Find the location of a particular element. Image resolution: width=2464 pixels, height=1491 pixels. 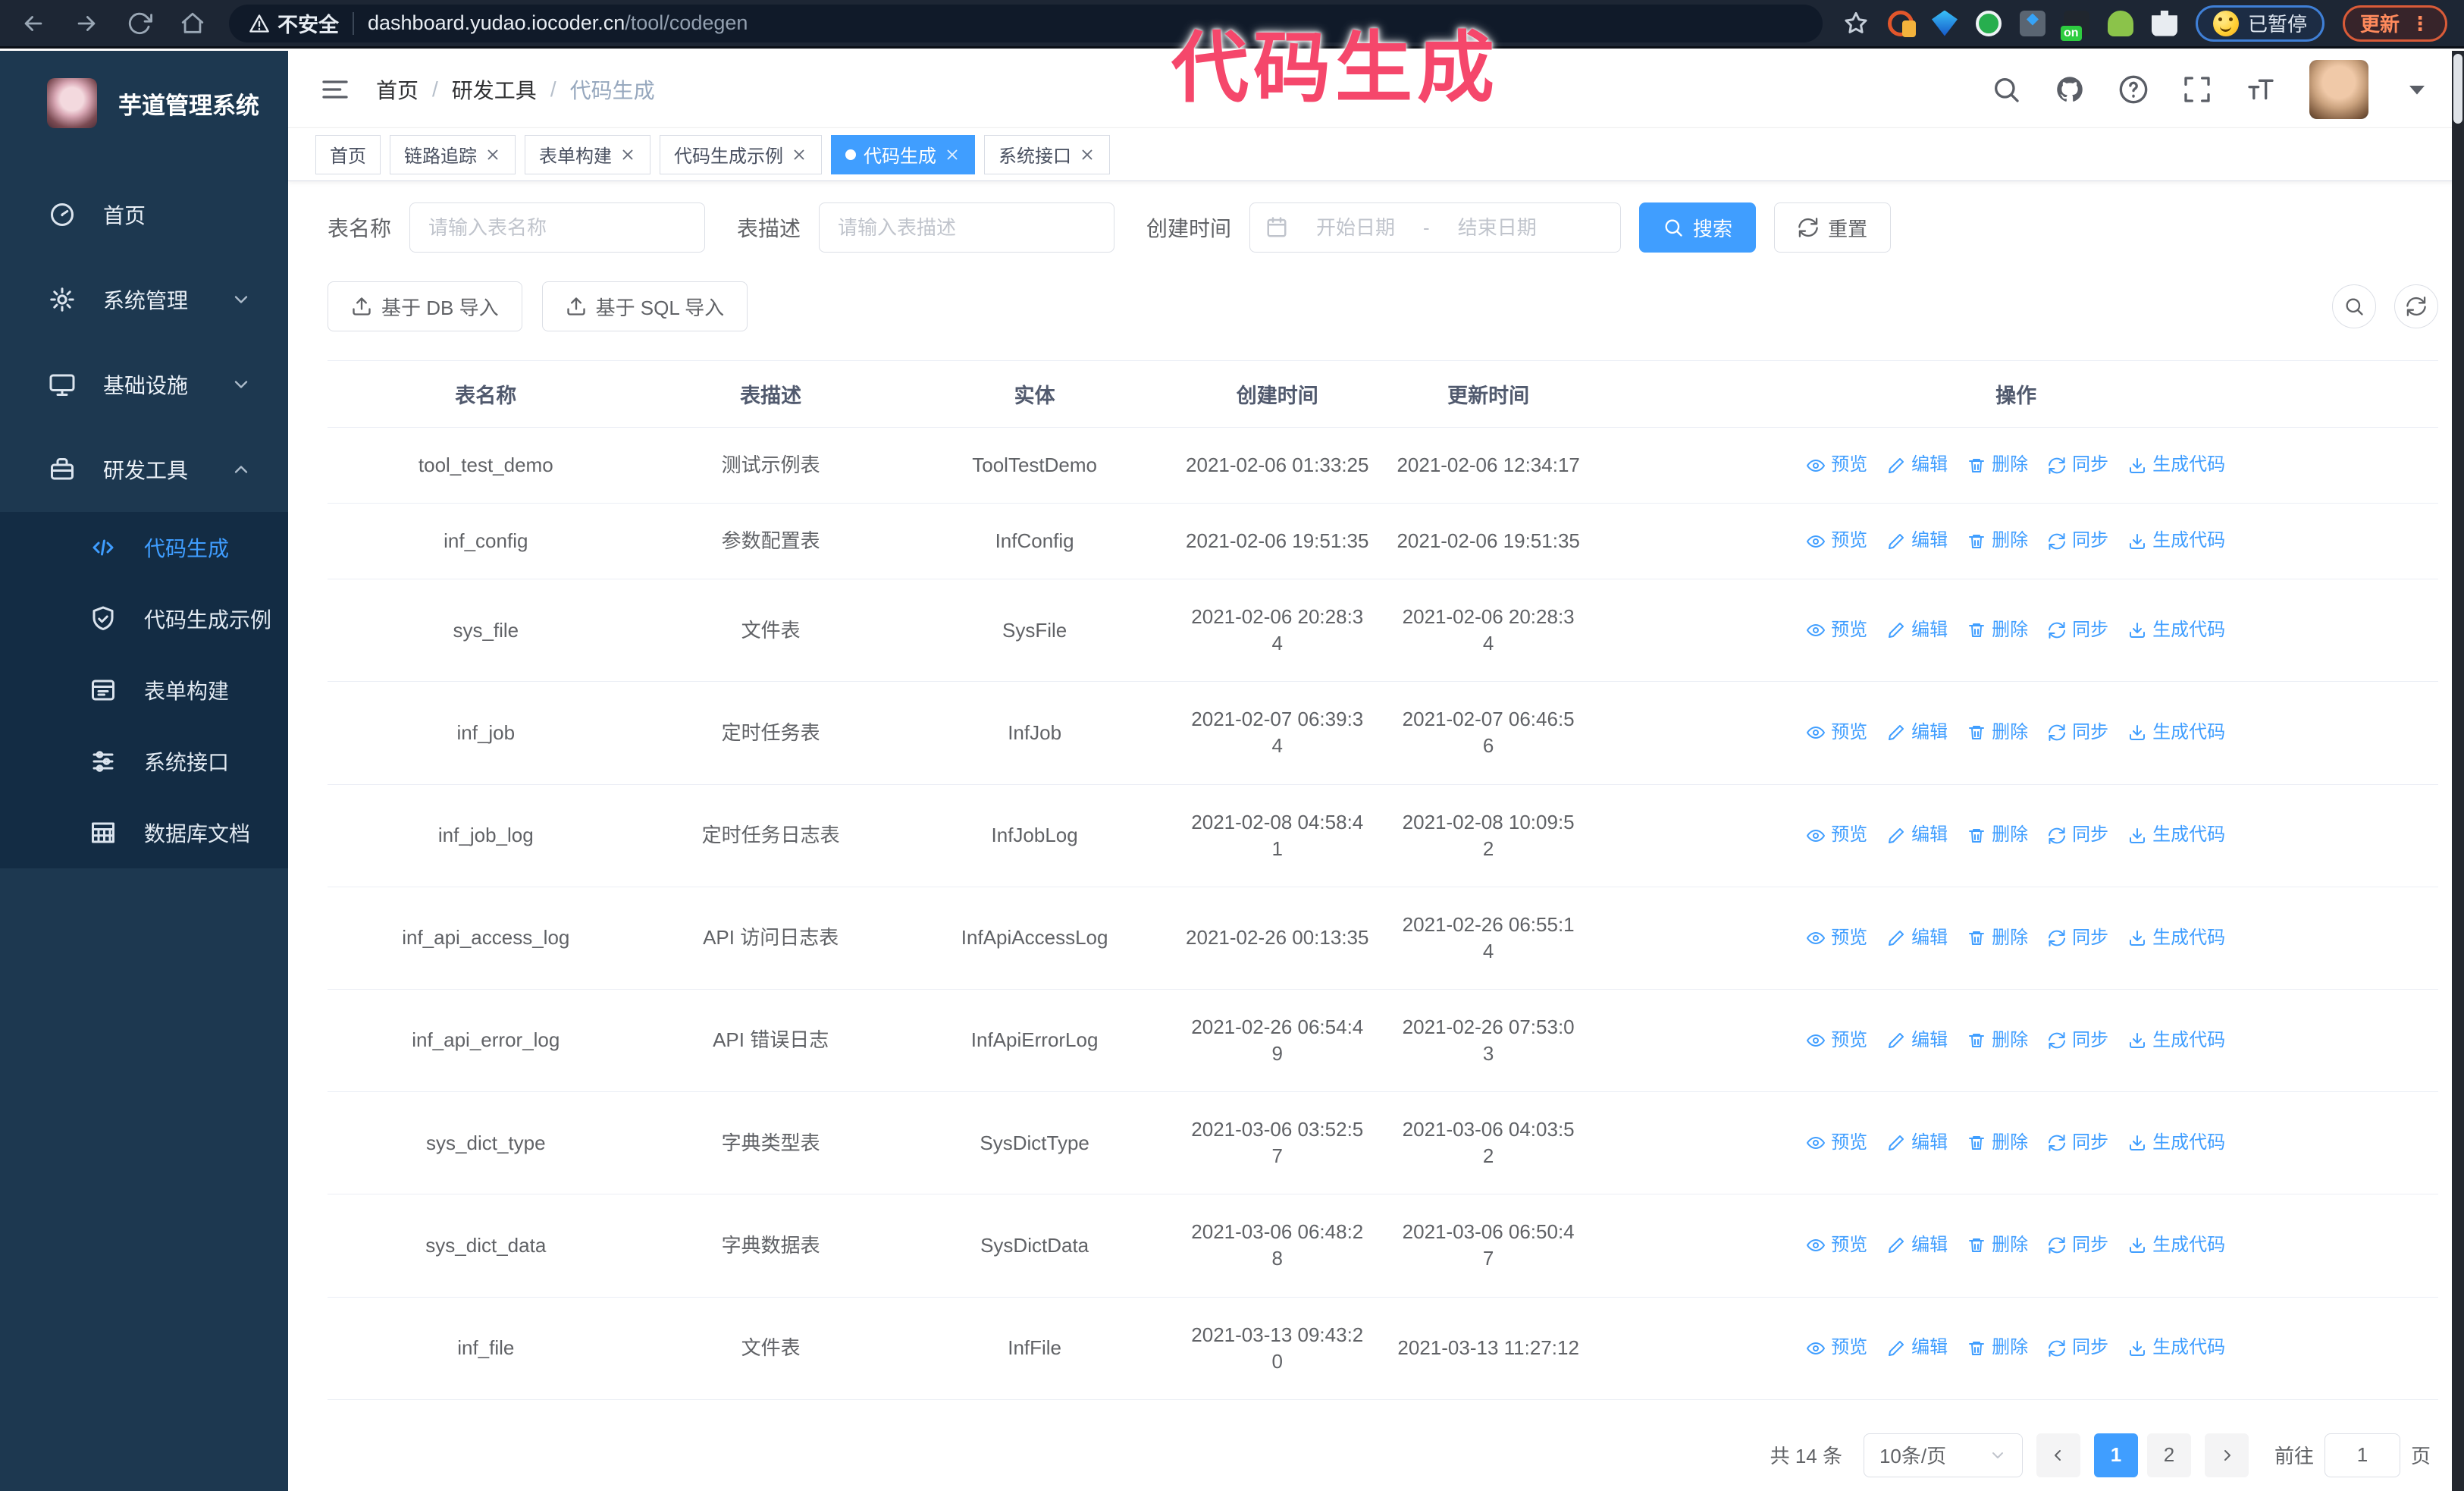

browser-menu-icon: ⋮ is located at coordinates (2420, 23).